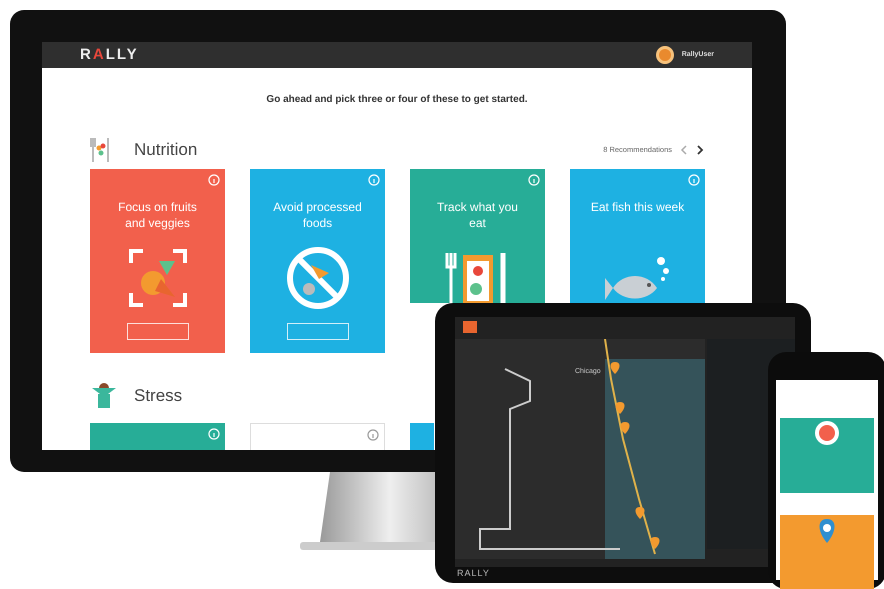 This screenshot has width=884, height=589. Describe the element at coordinates (397, 100) in the screenshot. I see `instruction-text: Go ahead and pick three or four of these to get started.` at that location.